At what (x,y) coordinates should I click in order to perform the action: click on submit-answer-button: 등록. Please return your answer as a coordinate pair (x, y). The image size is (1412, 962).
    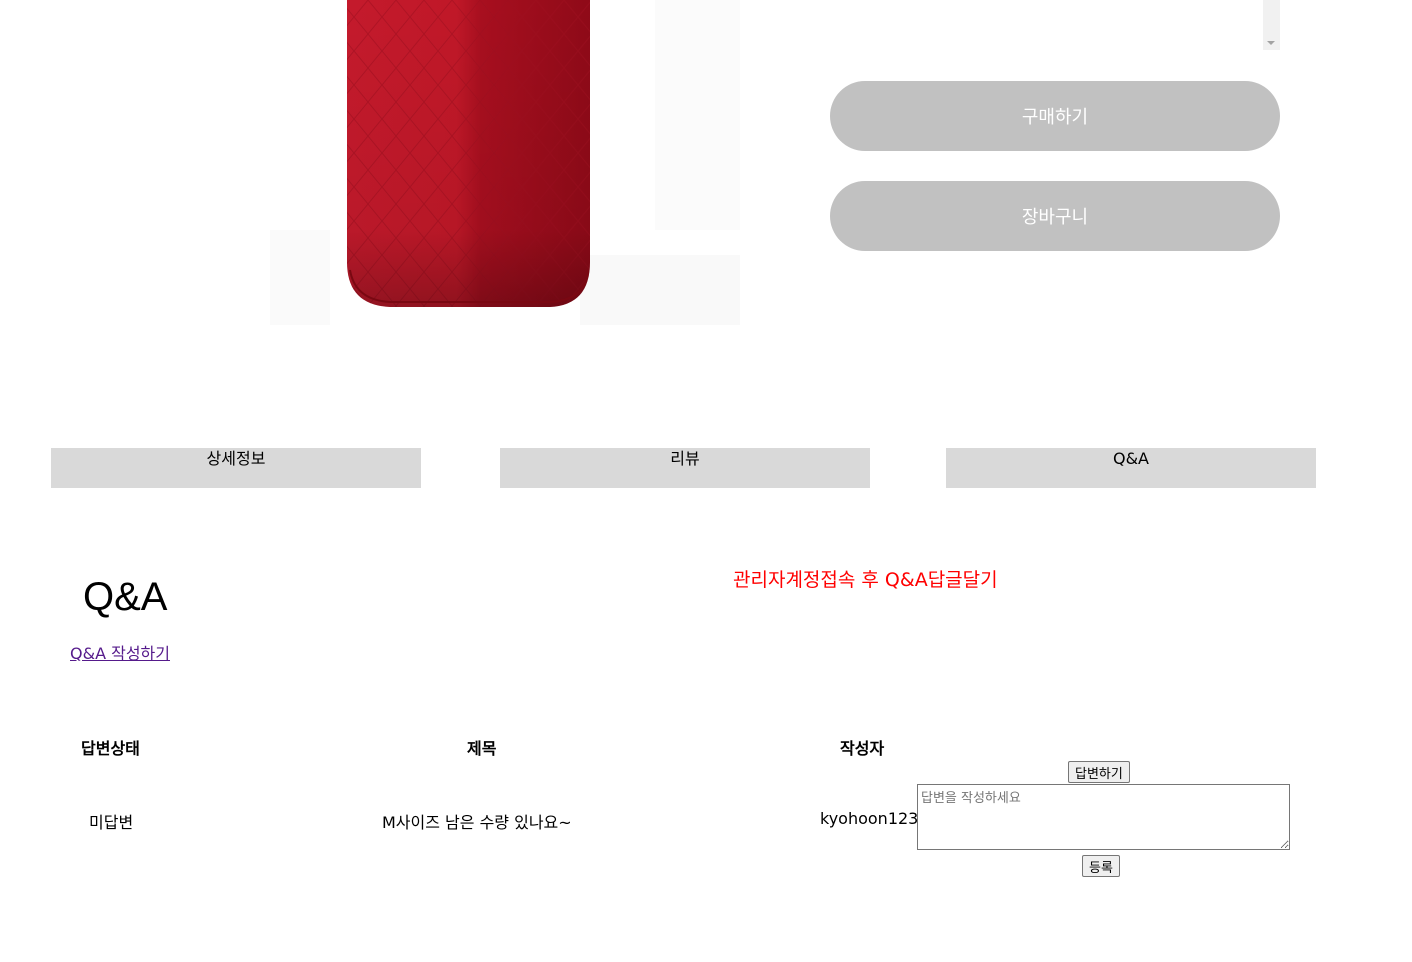
    Looking at the image, I should click on (1101, 866).